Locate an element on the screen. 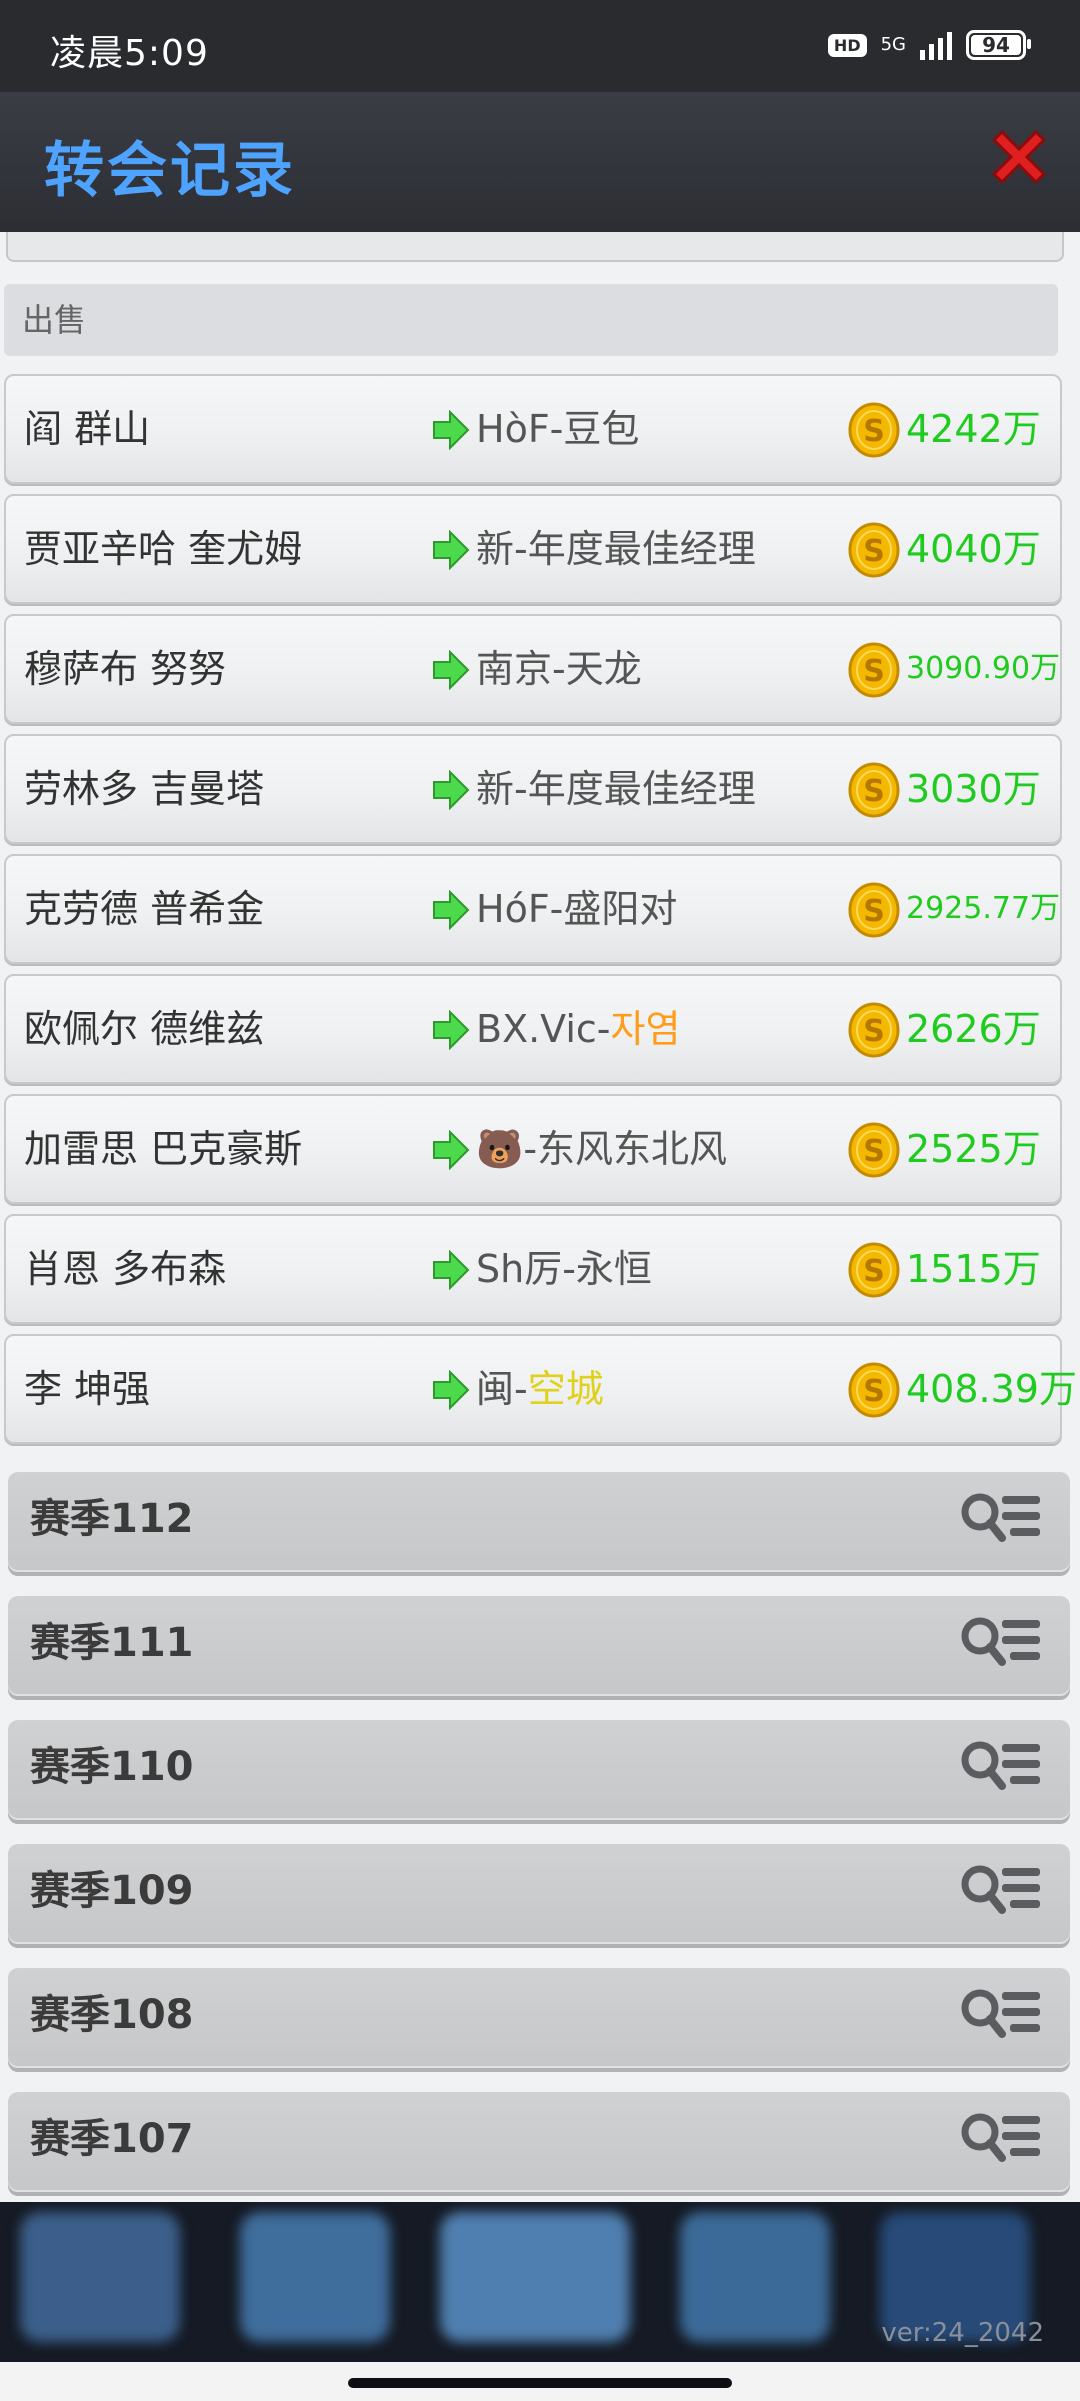 The width and height of the screenshot is (1080, 2401). signal-icon is located at coordinates (936, 45).